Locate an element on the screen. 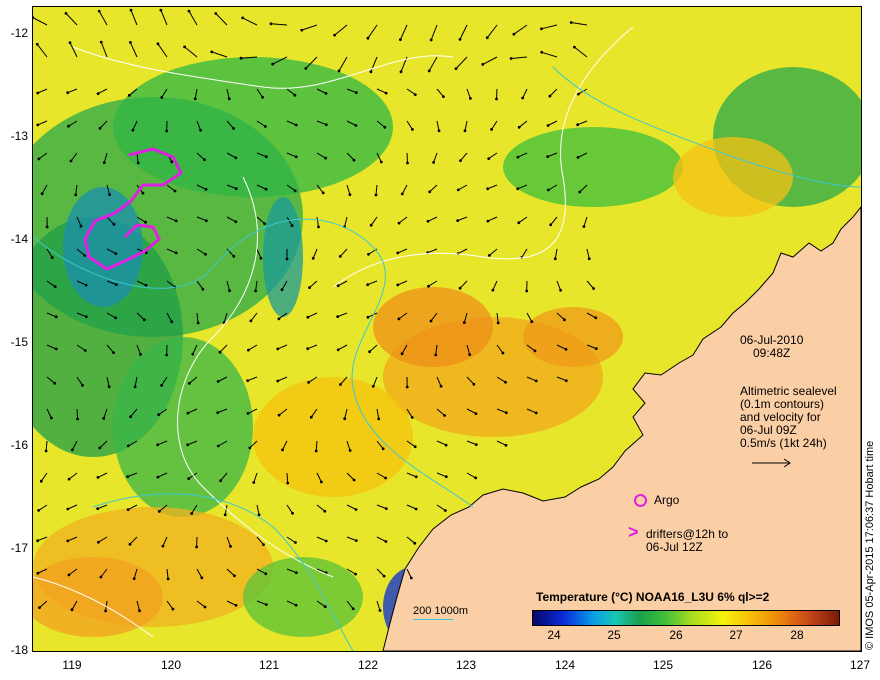 The width and height of the screenshot is (880, 680). colorbar-tick: 26 is located at coordinates (676, 635).